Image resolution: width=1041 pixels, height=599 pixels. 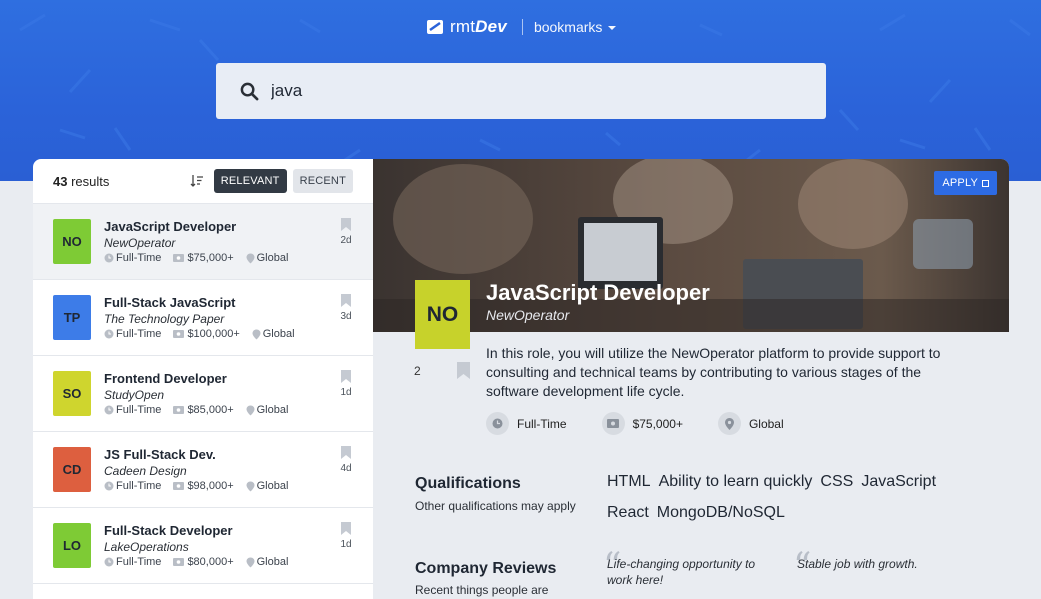 What do you see at coordinates (210, 258) in the screenshot?
I see `job-salary-label: $75,000+` at bounding box center [210, 258].